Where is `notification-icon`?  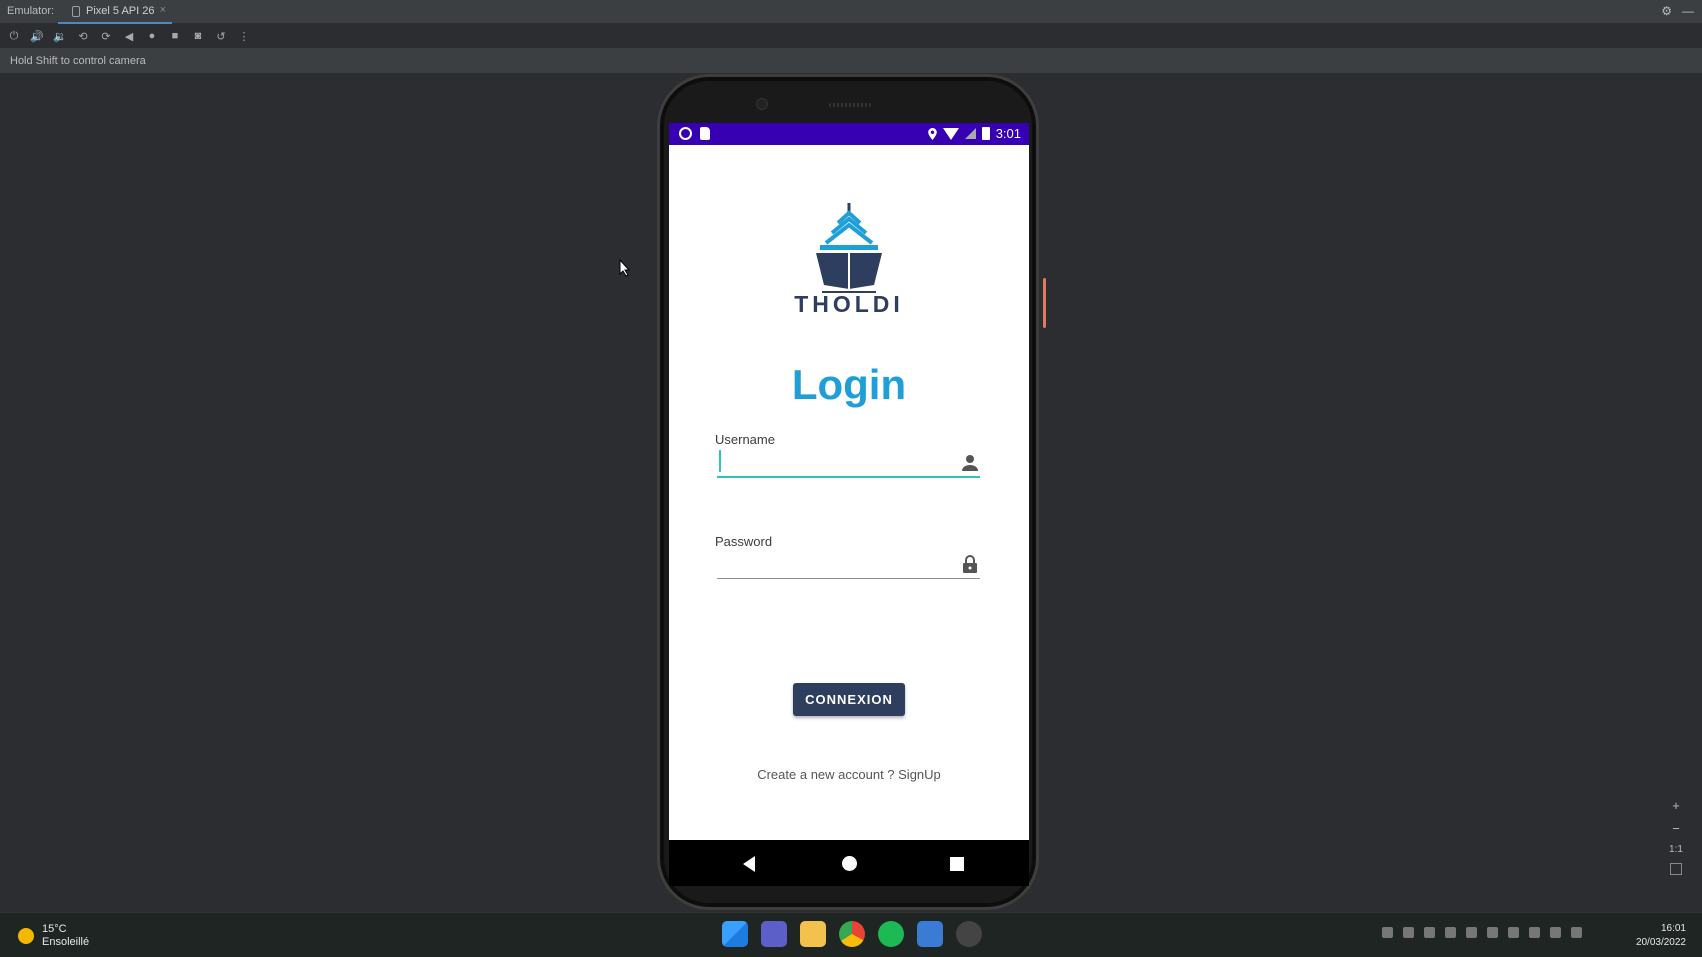 notification-icon is located at coordinates (685, 133).